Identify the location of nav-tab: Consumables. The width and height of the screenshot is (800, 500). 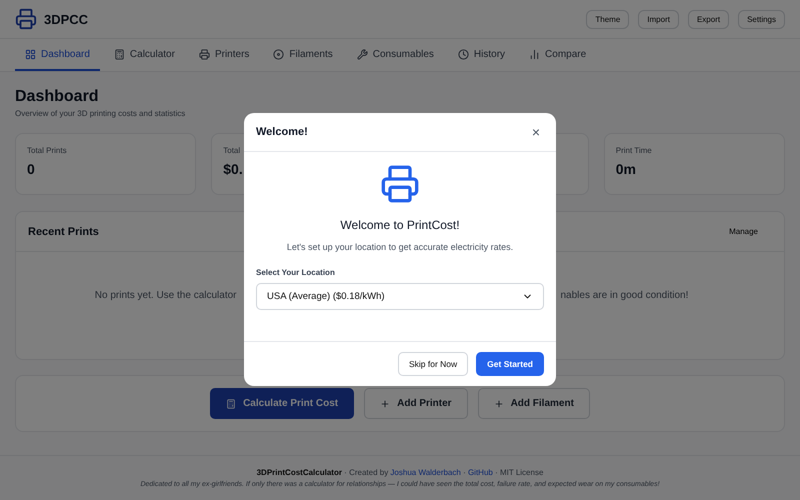
(395, 55).